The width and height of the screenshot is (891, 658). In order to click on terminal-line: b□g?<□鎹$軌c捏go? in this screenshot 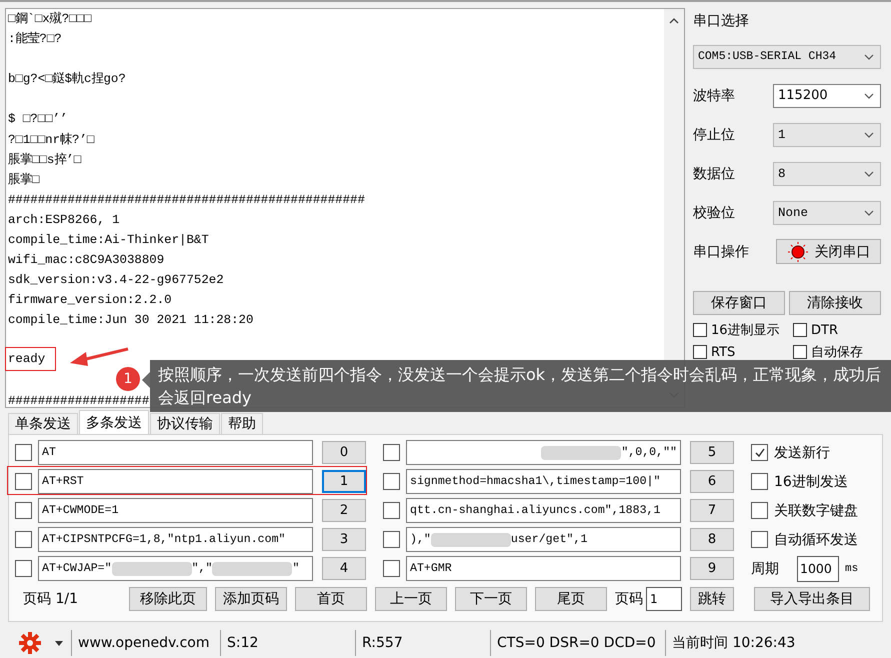, I will do `click(67, 79)`.